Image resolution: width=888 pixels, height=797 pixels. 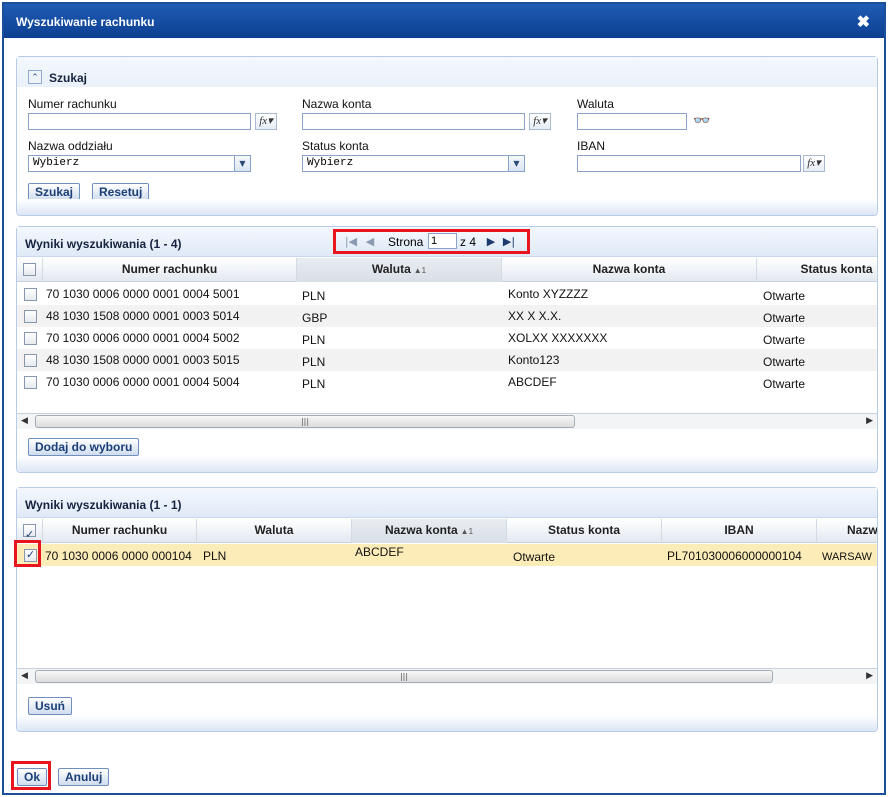 What do you see at coordinates (330, 163) in the screenshot?
I see `account-status-value: Wybierz` at bounding box center [330, 163].